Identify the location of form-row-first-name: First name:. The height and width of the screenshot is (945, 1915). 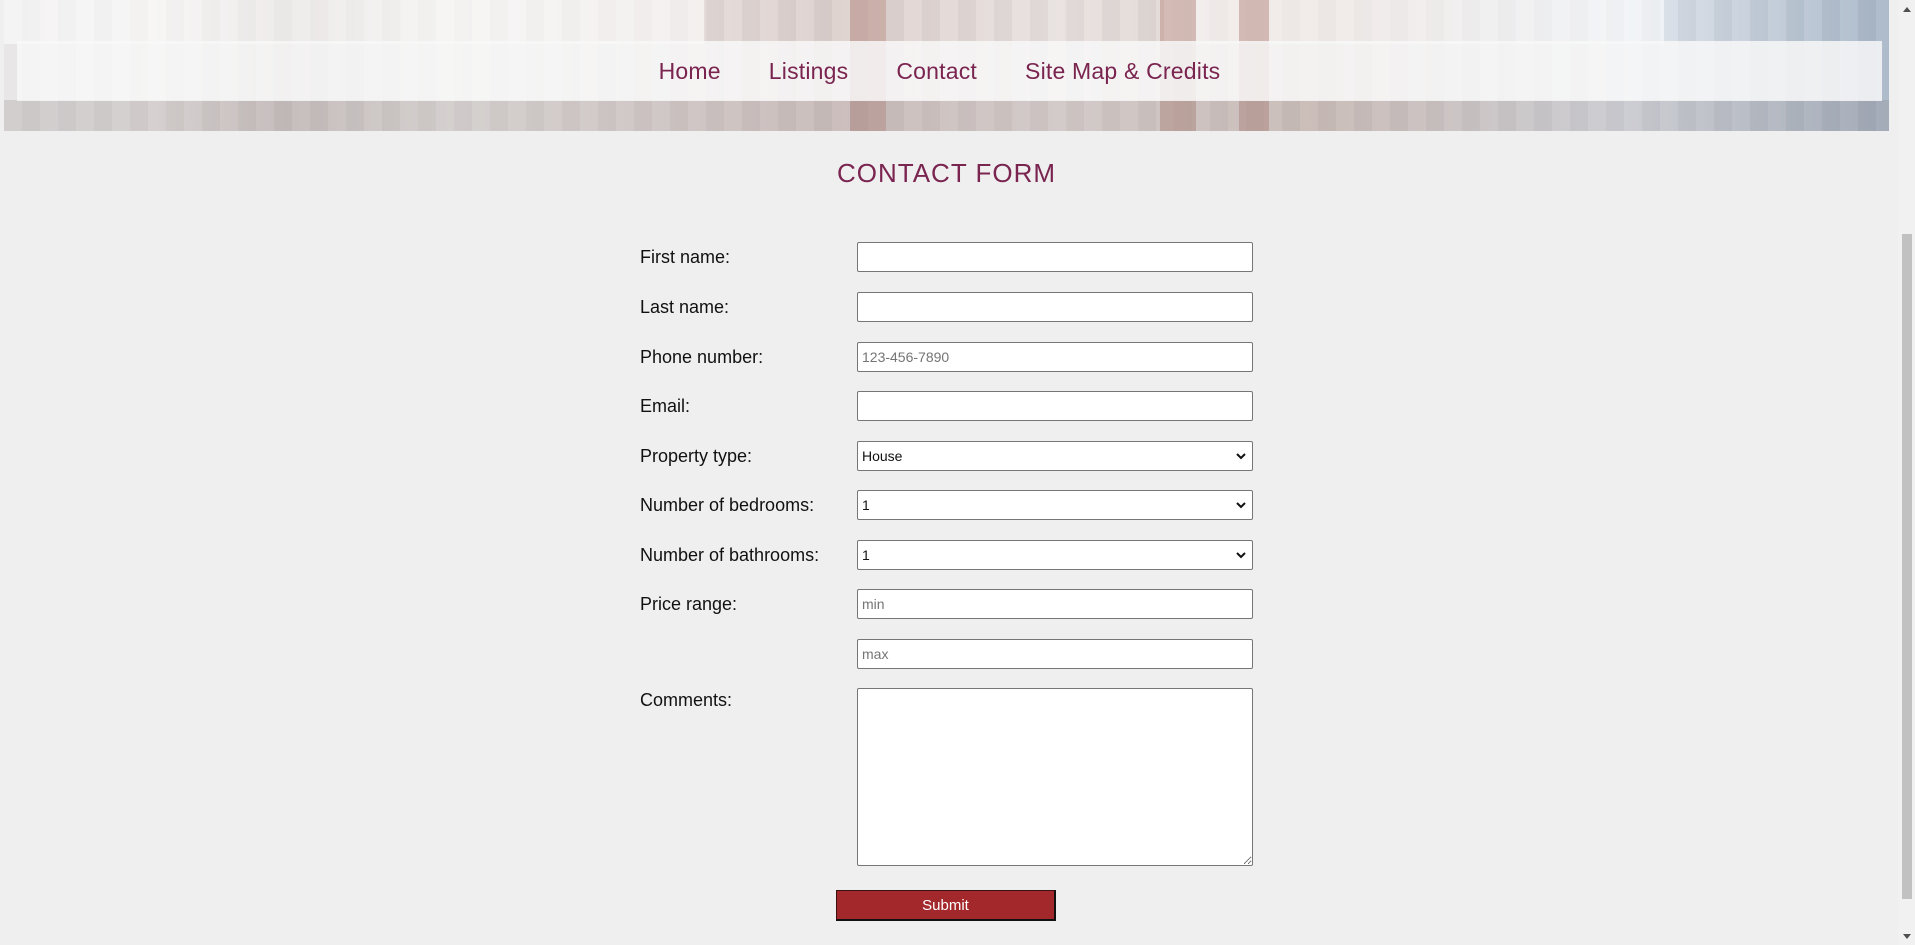
(946, 257).